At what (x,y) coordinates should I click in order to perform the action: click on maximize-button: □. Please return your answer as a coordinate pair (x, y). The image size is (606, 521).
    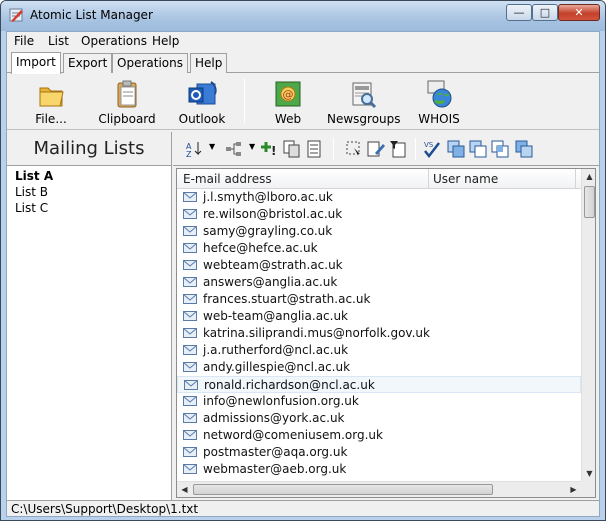
    Looking at the image, I should click on (545, 12).